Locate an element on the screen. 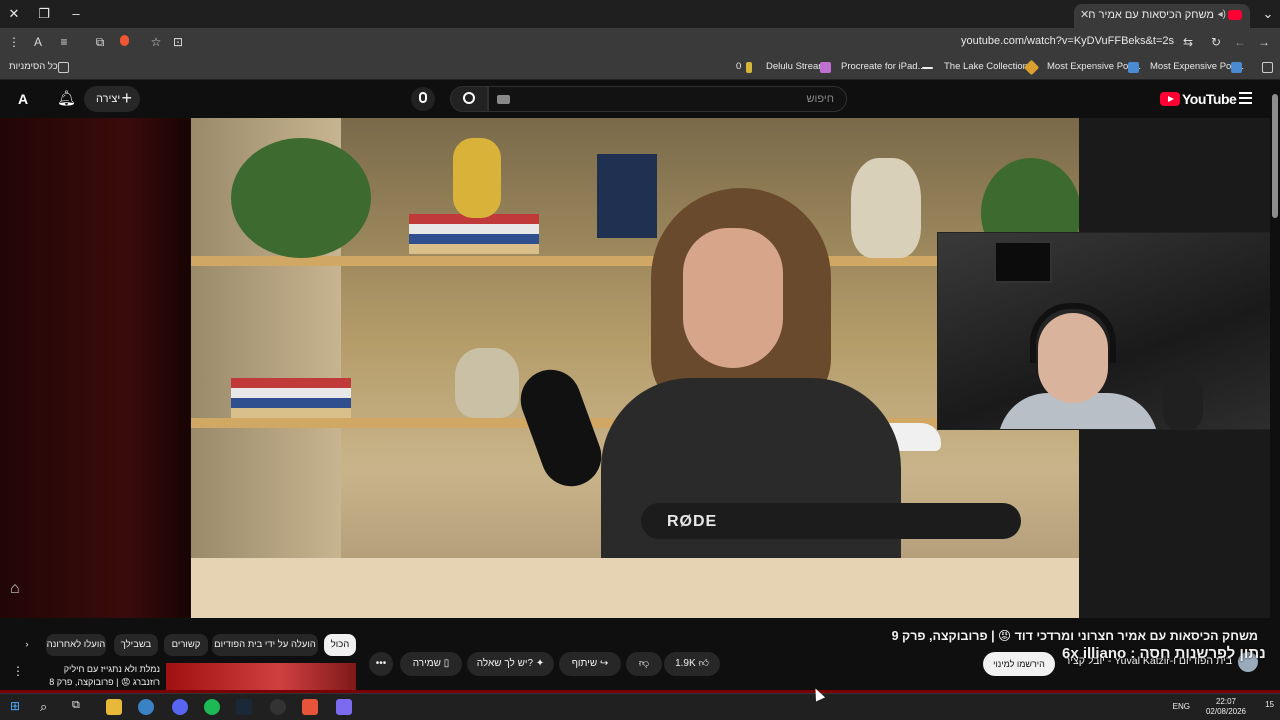 The image size is (1280, 720). share-button: שיתוף ↪ is located at coordinates (590, 664).